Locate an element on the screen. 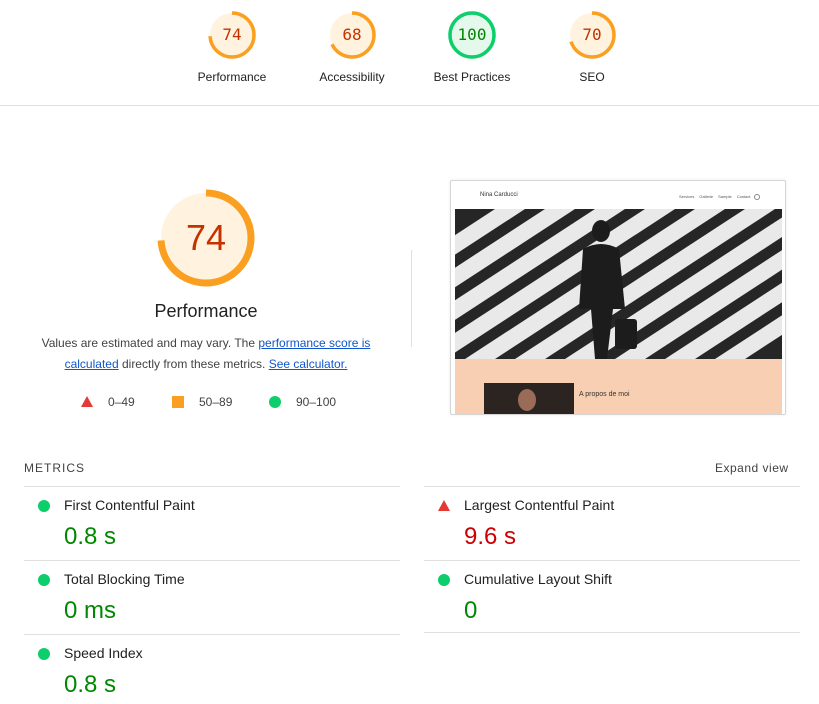 This screenshot has width=819, height=704. metrics-header: METRICS is located at coordinates (54, 468).